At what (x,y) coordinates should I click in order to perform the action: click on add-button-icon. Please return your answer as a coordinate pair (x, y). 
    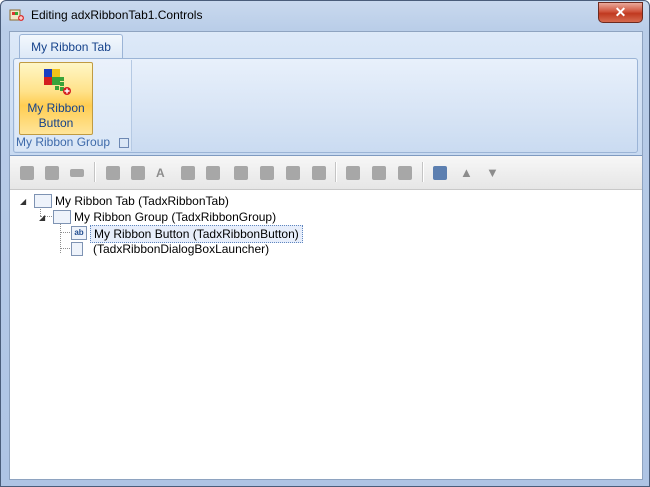
    Looking at the image, I should click on (138, 173).